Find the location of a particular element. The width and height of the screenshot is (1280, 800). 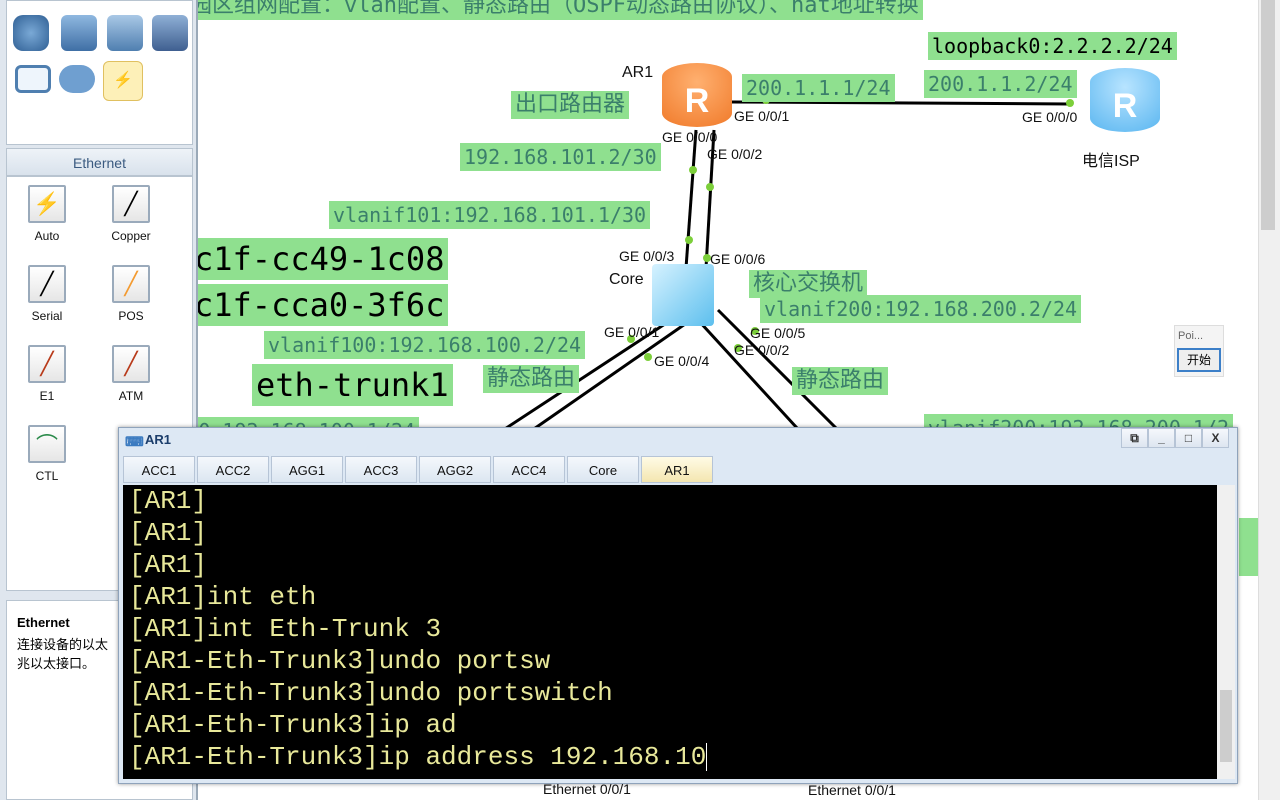

cable-atm: ╱ ATM is located at coordinates (131, 374).